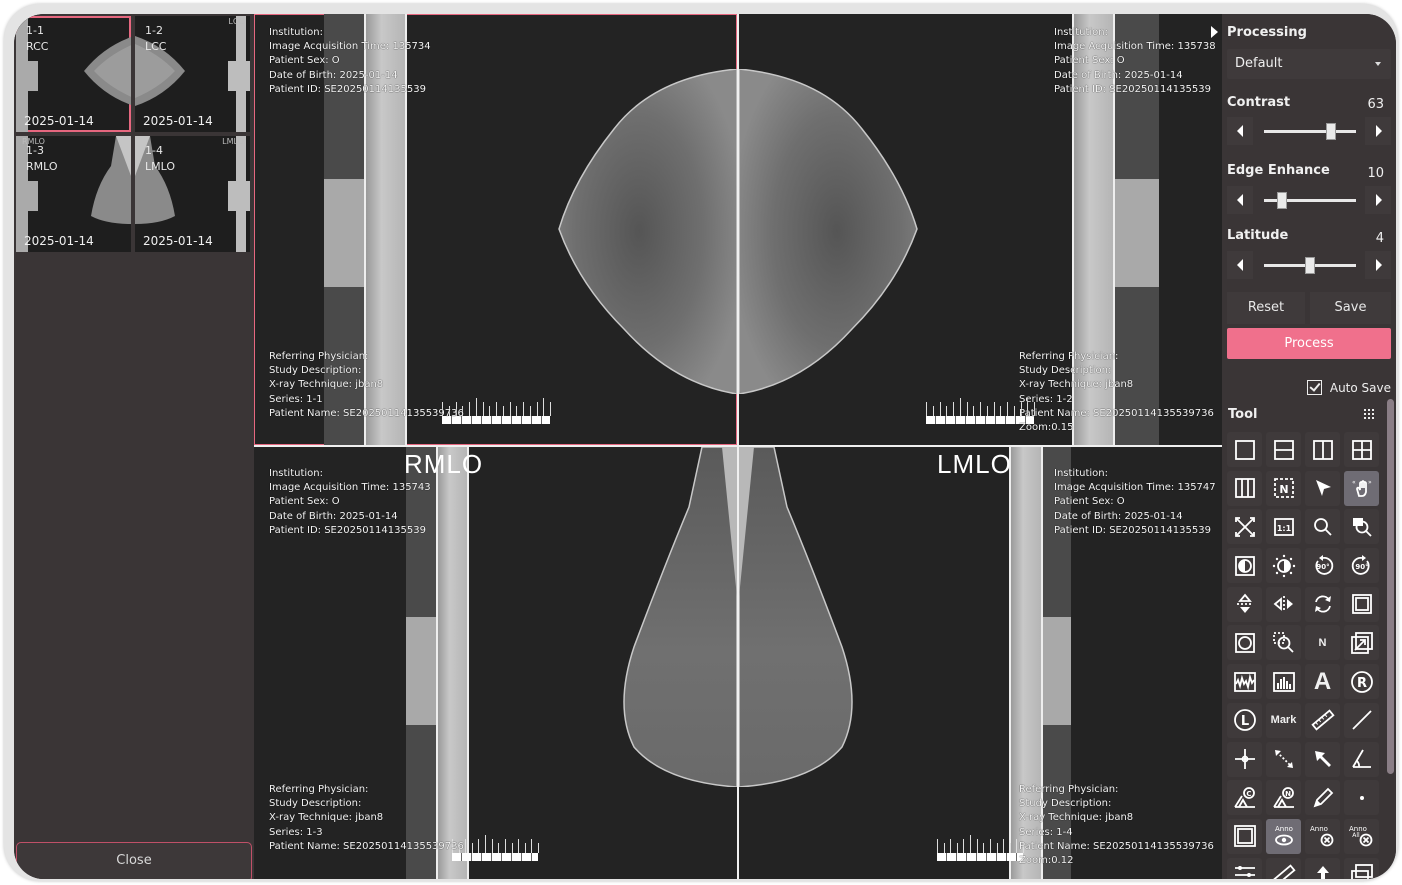 This screenshot has width=1402, height=885. Describe the element at coordinates (1282, 200) in the screenshot. I see `edge-enhance-thumb` at that location.